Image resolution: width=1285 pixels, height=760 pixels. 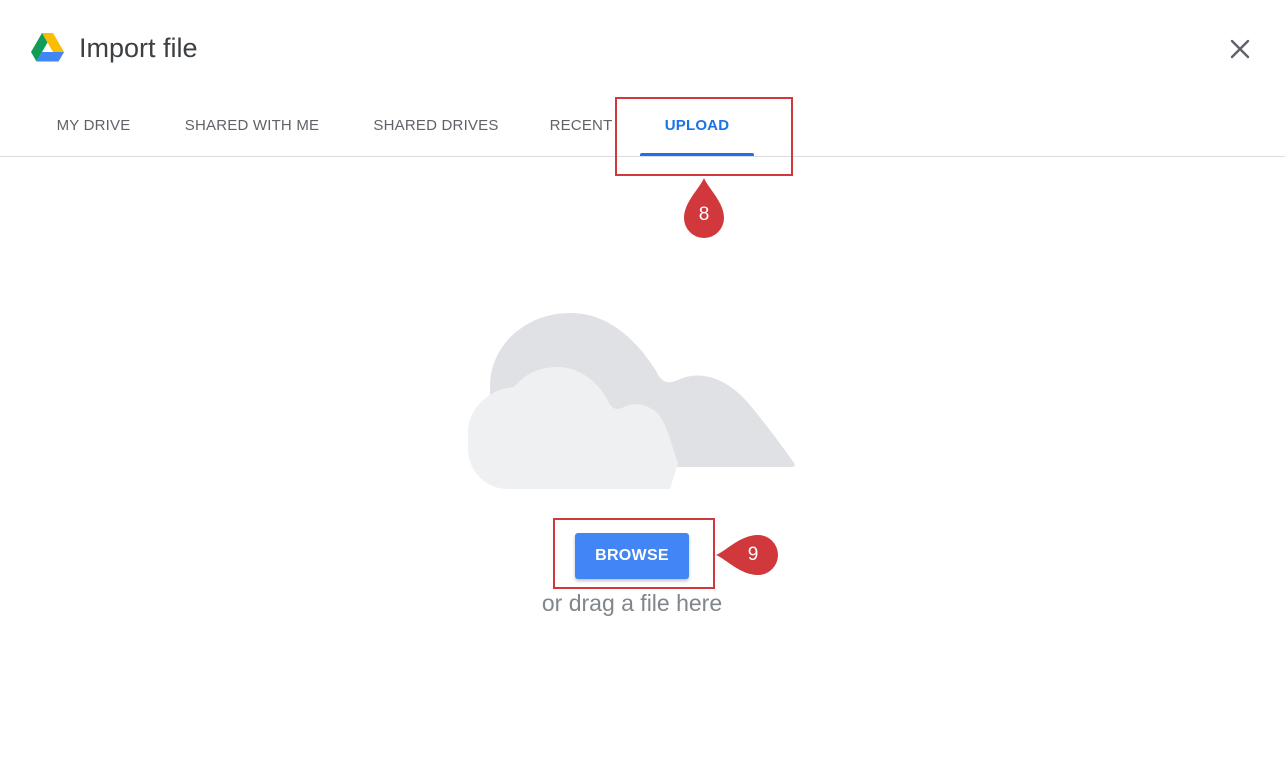 What do you see at coordinates (704, 214) in the screenshot?
I see `annotation-number-8: 8` at bounding box center [704, 214].